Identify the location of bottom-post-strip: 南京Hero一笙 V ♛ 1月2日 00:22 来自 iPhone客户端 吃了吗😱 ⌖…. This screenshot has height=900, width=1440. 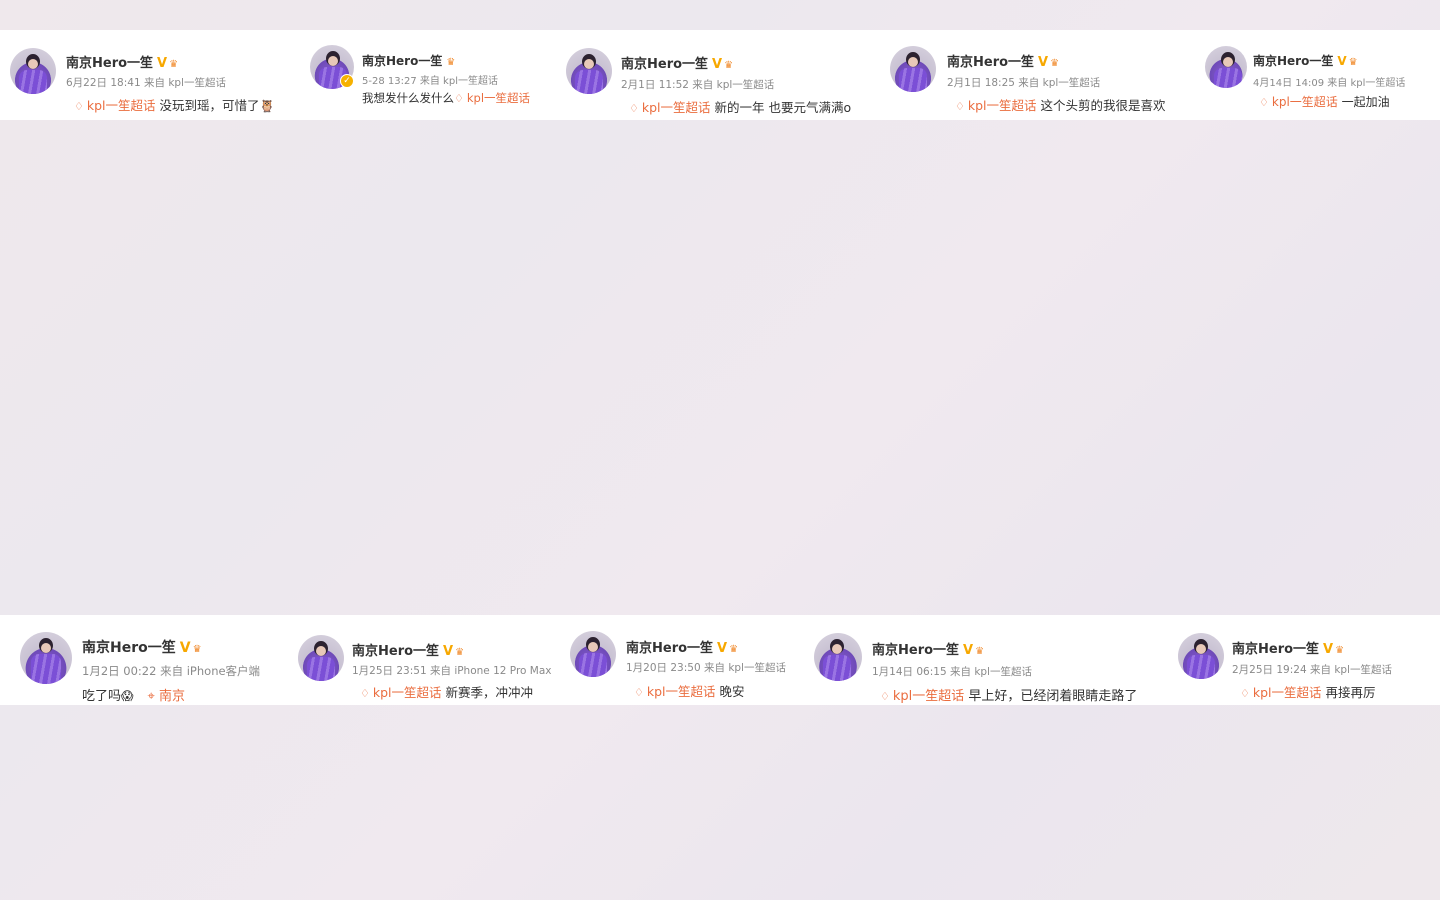
(720, 660).